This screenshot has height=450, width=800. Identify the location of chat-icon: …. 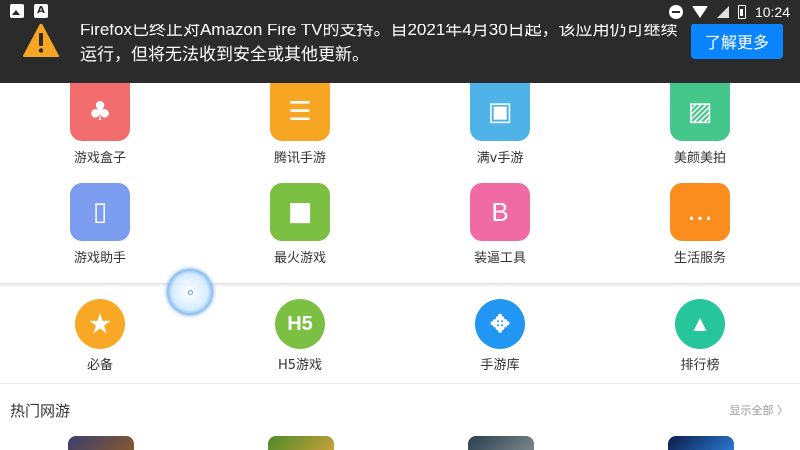
(700, 212).